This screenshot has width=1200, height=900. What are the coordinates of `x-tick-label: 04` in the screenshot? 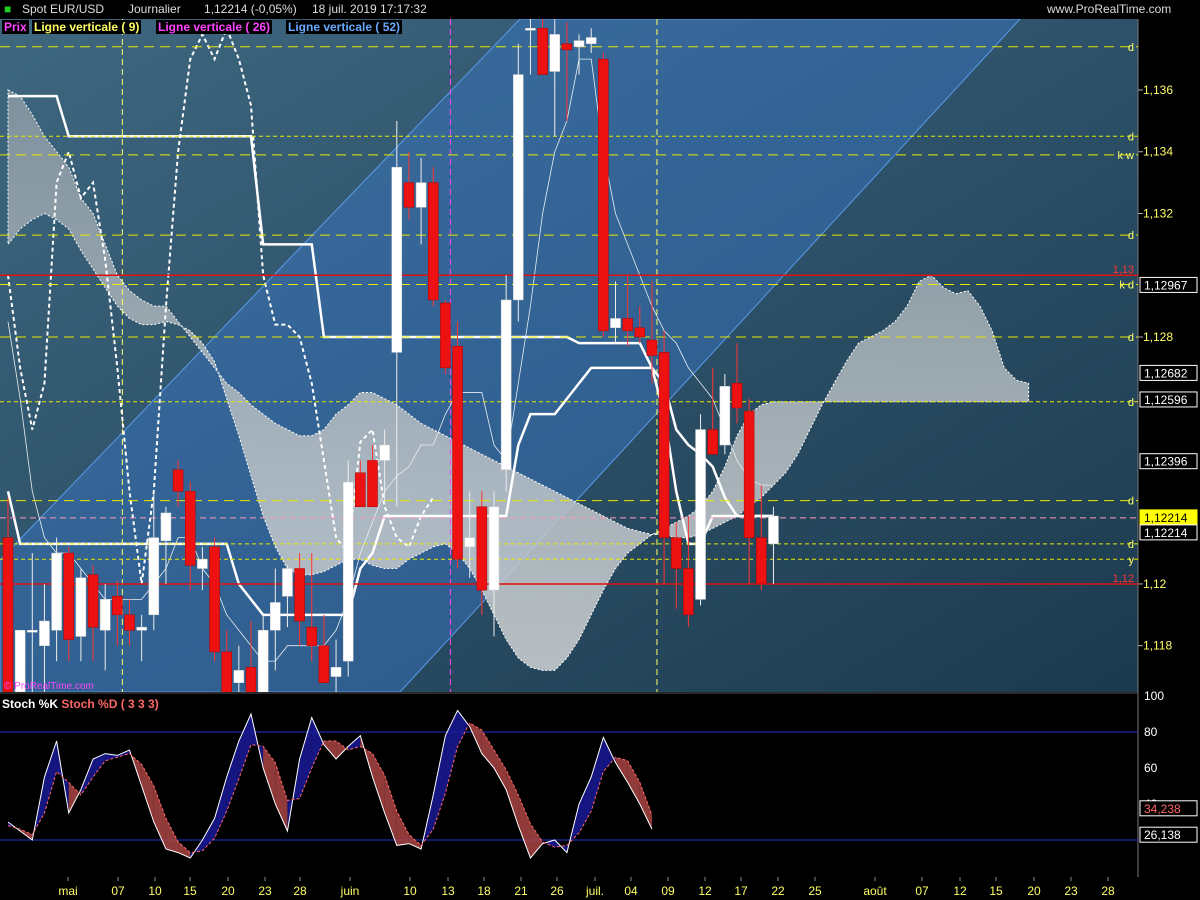 It's located at (631, 891).